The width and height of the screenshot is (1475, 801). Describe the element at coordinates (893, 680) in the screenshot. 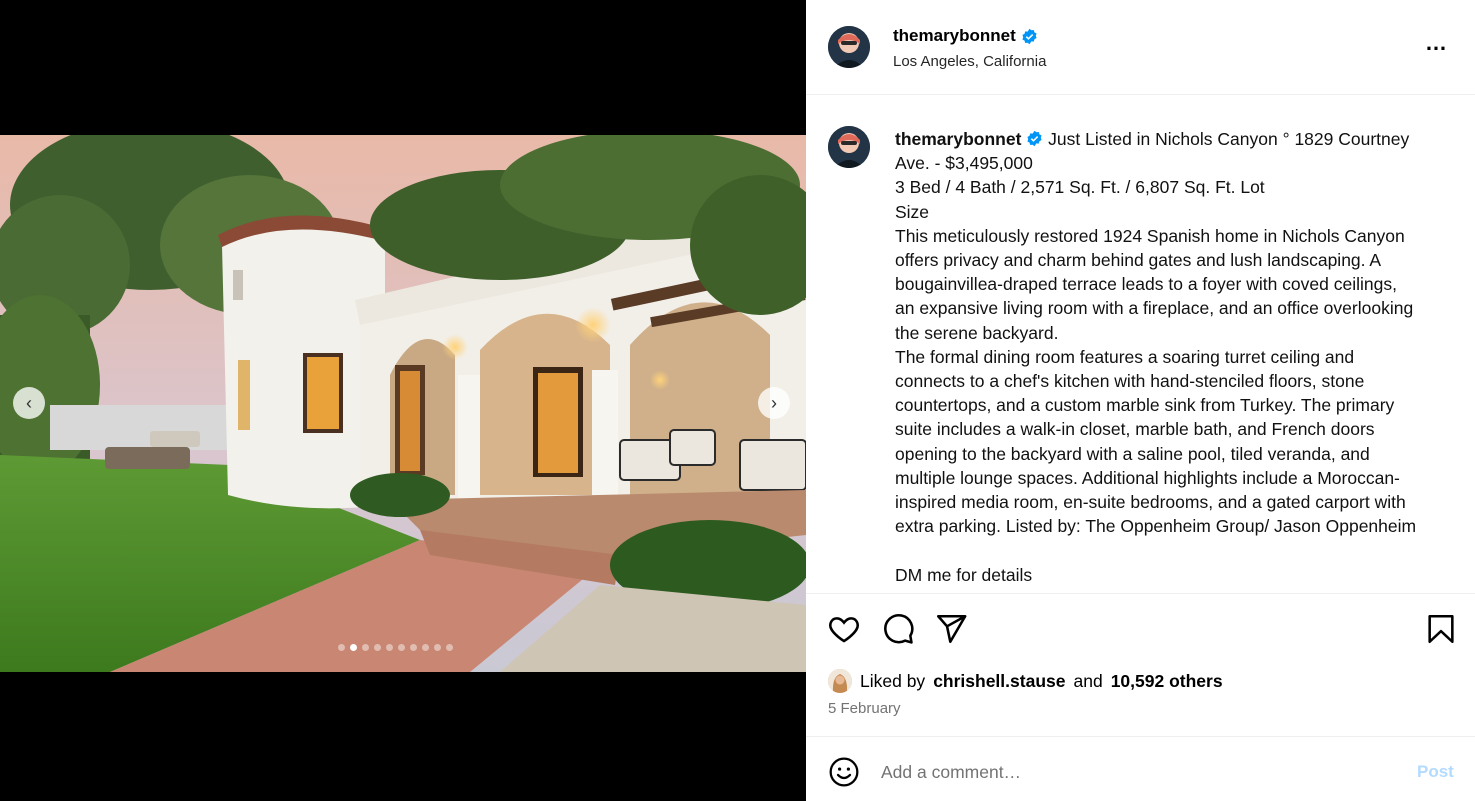

I see `likes-prefix: Liked by` at that location.